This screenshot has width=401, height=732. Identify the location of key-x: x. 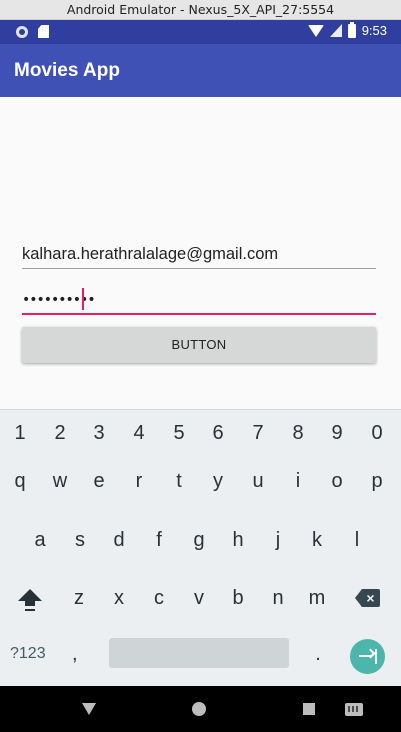
(119, 598).